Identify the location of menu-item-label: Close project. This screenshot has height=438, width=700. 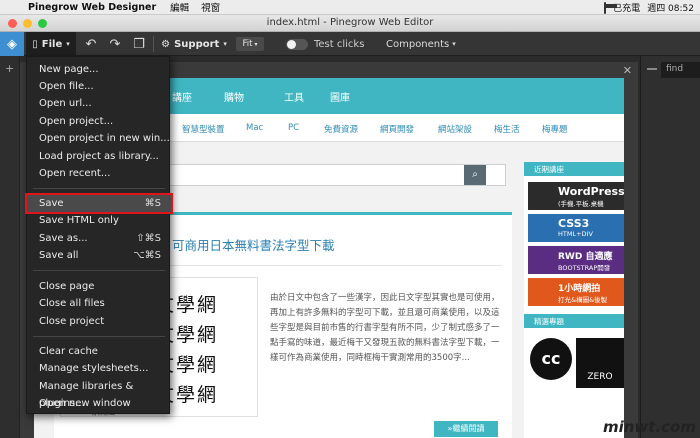
(72, 321).